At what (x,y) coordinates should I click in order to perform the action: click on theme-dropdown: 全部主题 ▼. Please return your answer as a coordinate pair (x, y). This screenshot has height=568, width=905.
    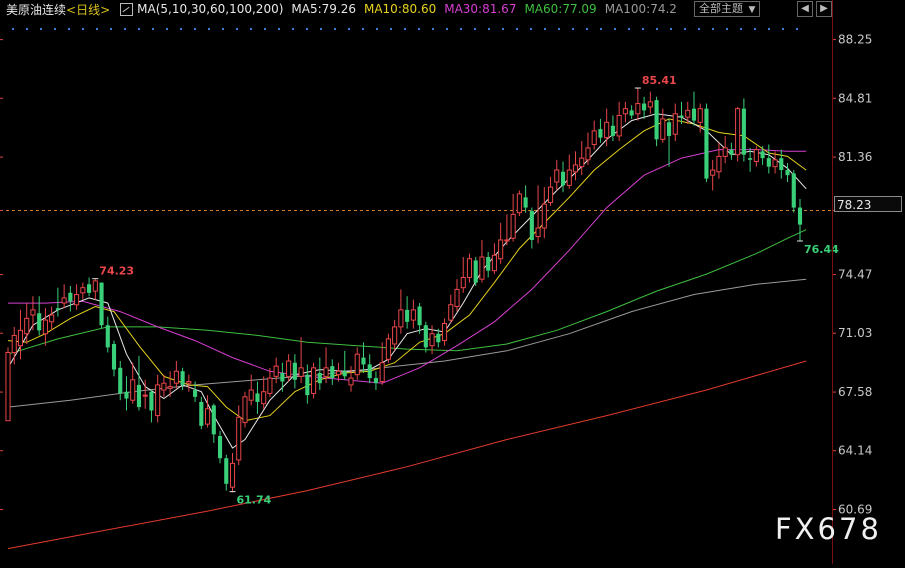
    Looking at the image, I should click on (727, 9).